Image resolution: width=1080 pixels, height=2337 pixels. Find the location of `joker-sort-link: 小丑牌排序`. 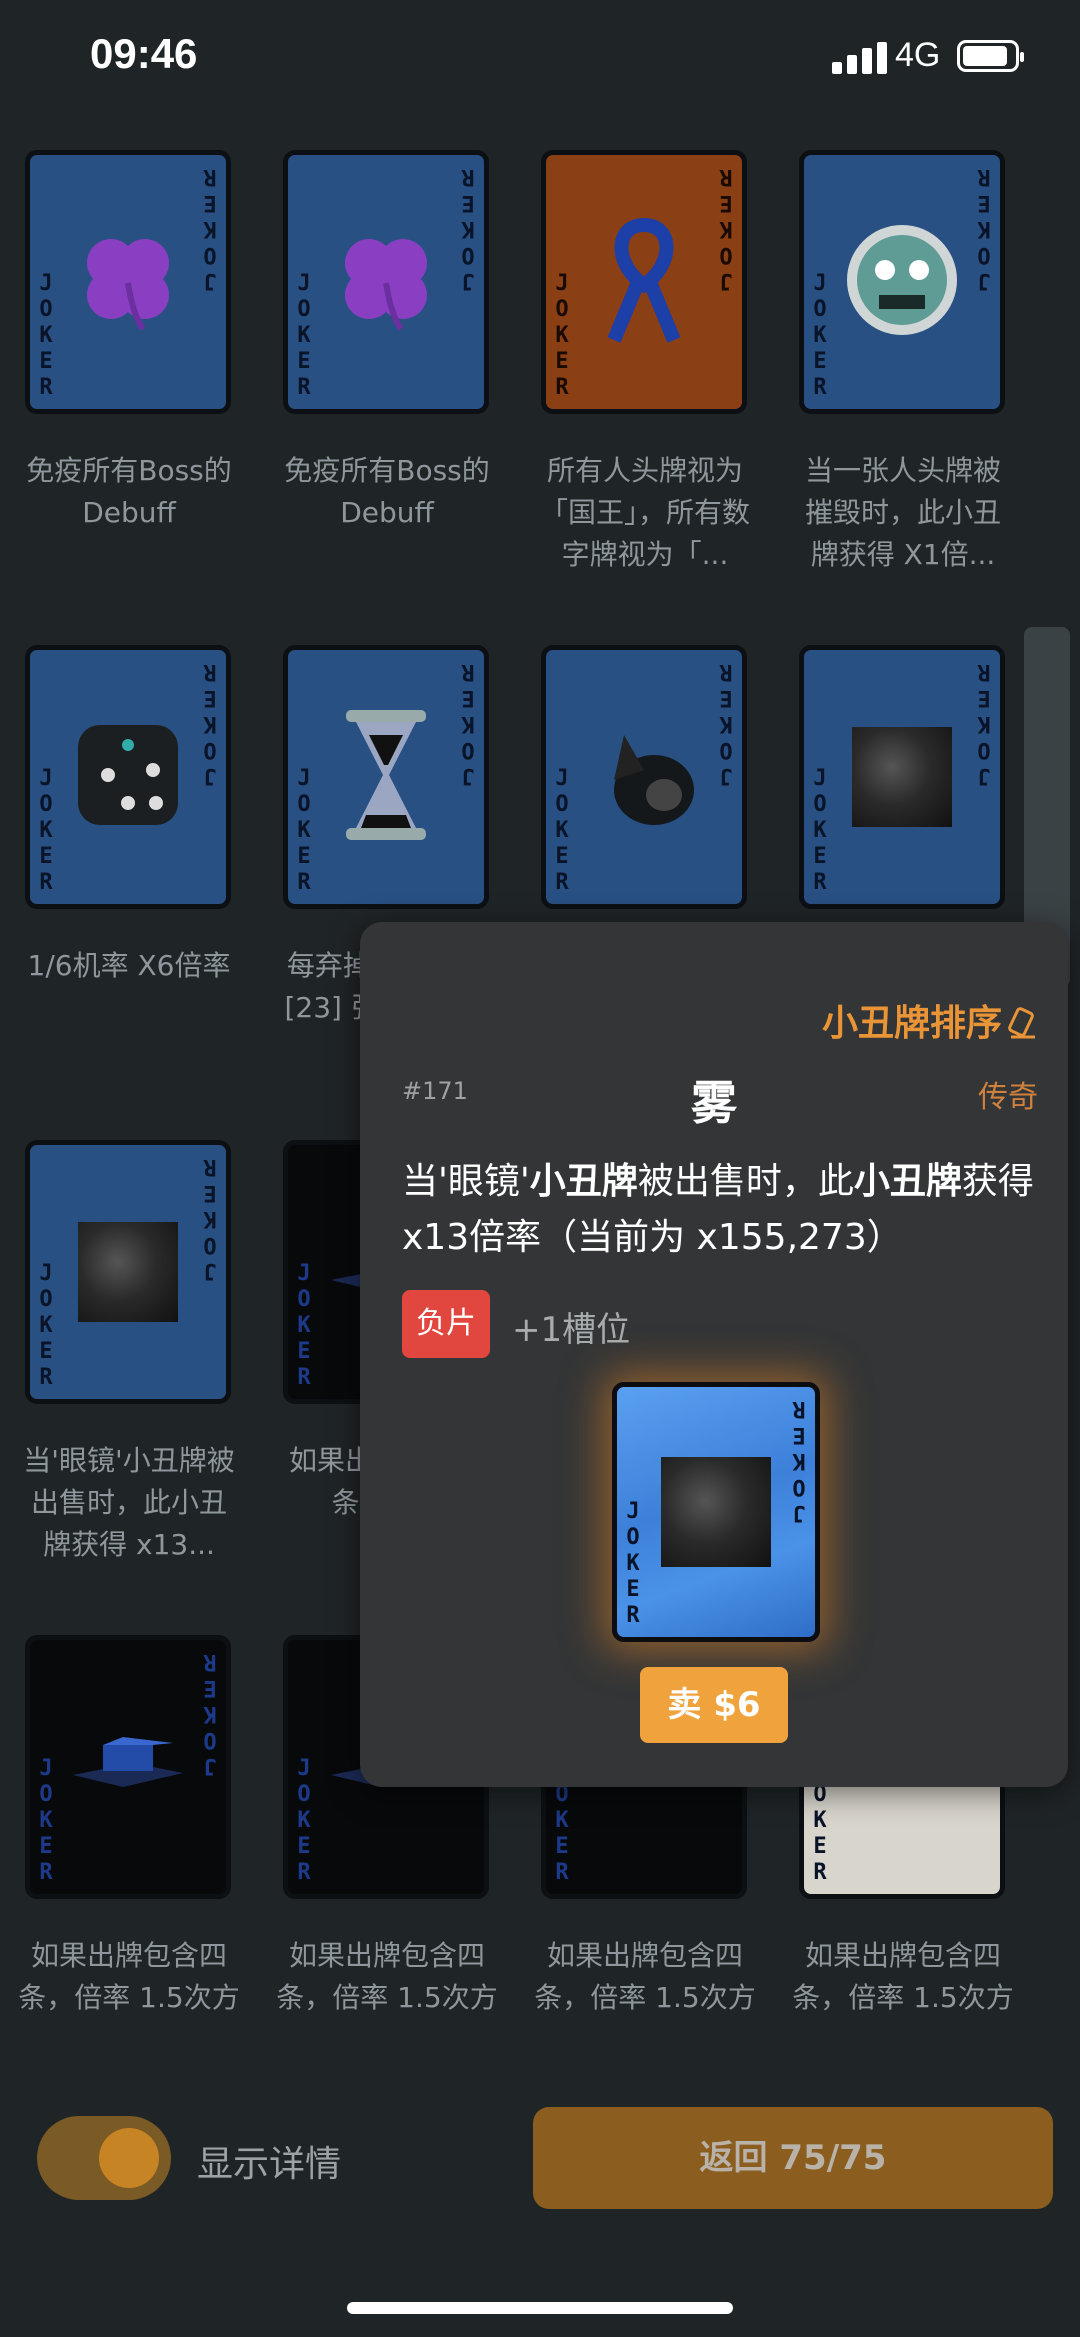

joker-sort-link: 小丑牌排序 is located at coordinates (930, 1020).